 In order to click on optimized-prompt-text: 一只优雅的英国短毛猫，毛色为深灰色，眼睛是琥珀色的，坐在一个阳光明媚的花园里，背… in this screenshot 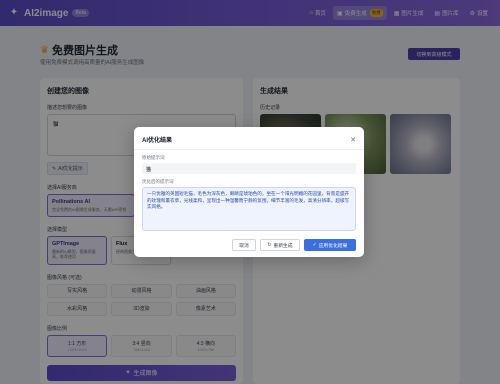, I will do `click(249, 209)`.